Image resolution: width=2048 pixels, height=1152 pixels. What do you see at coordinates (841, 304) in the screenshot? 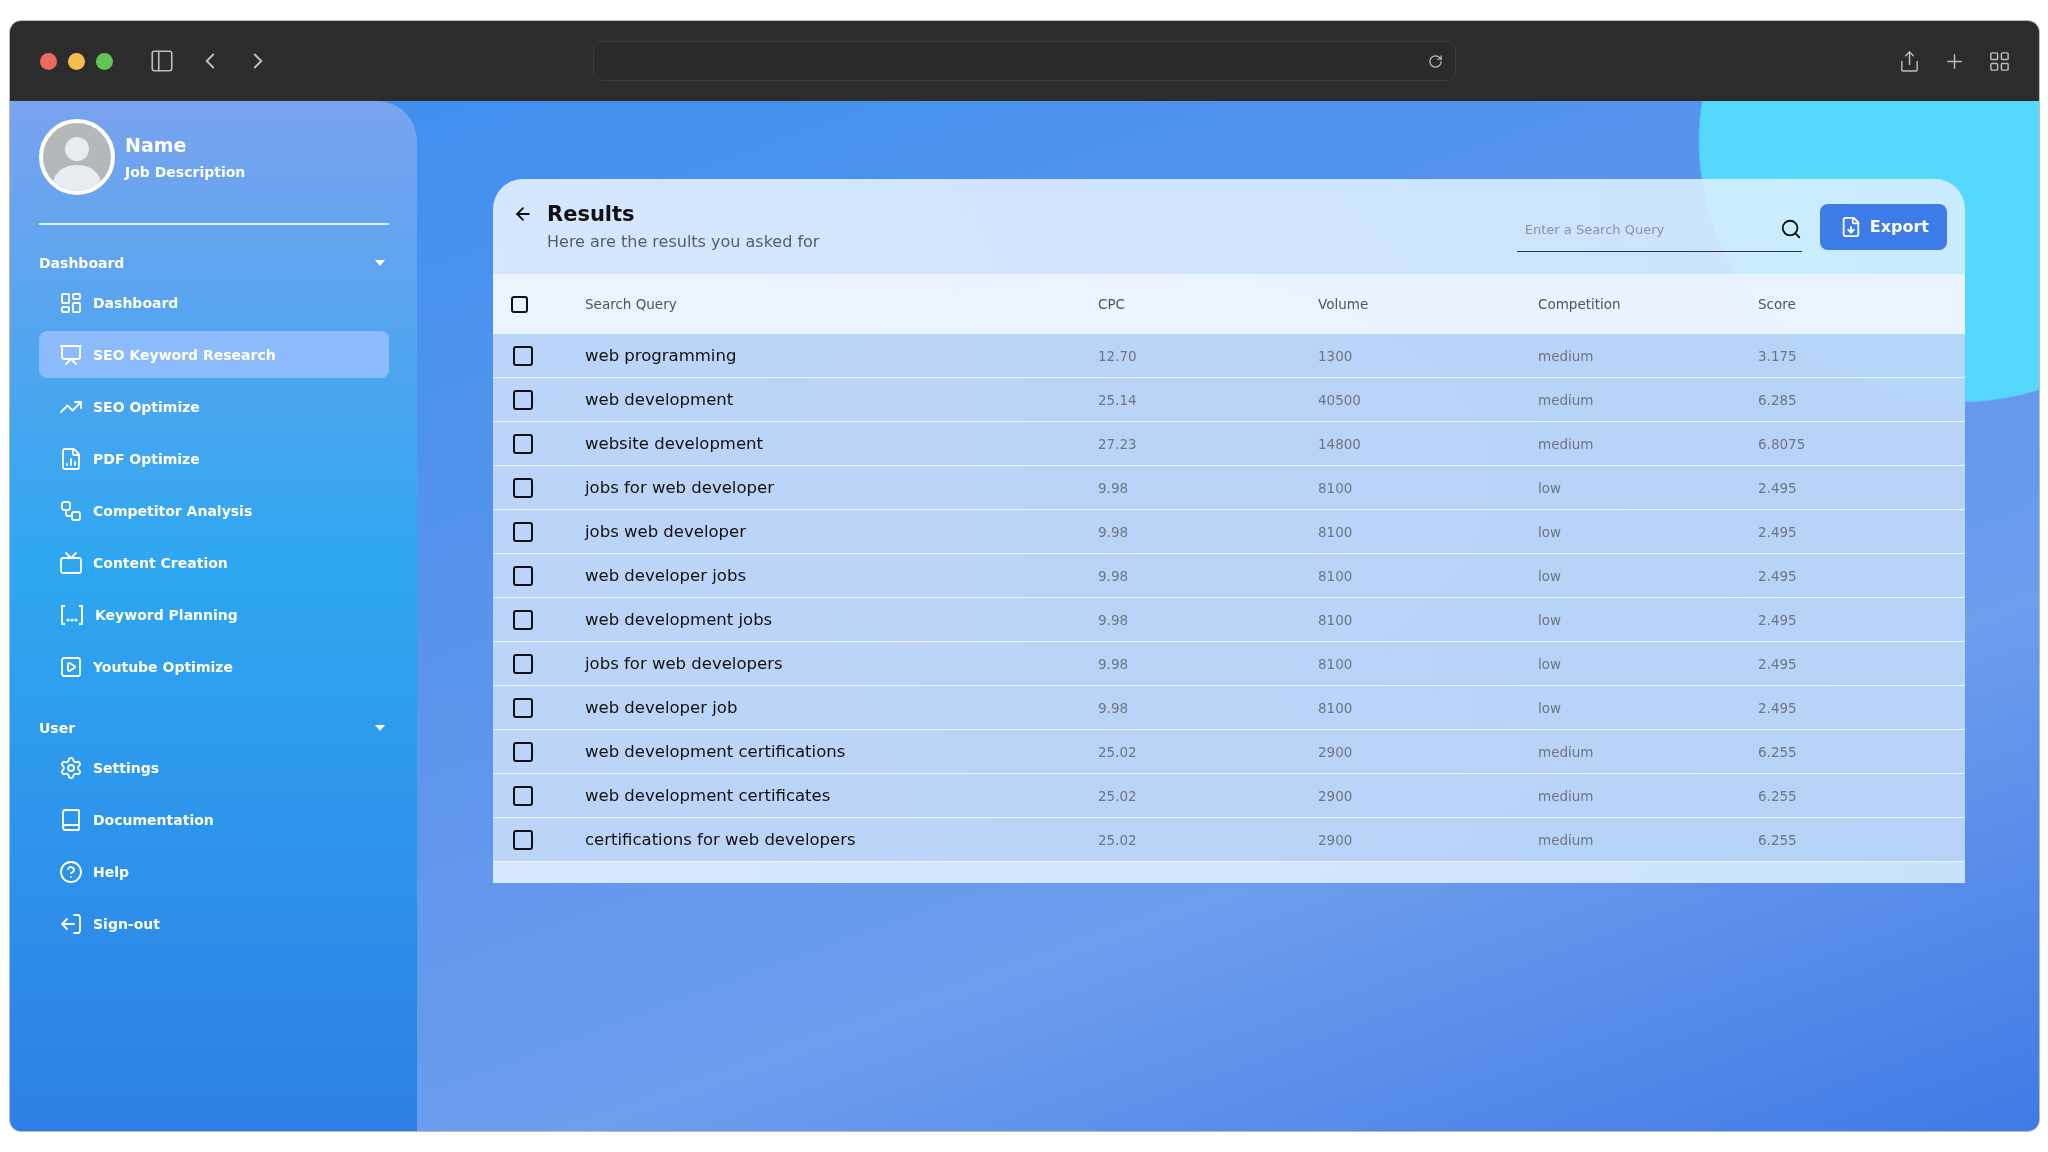
I see `column-header: Search Query` at bounding box center [841, 304].